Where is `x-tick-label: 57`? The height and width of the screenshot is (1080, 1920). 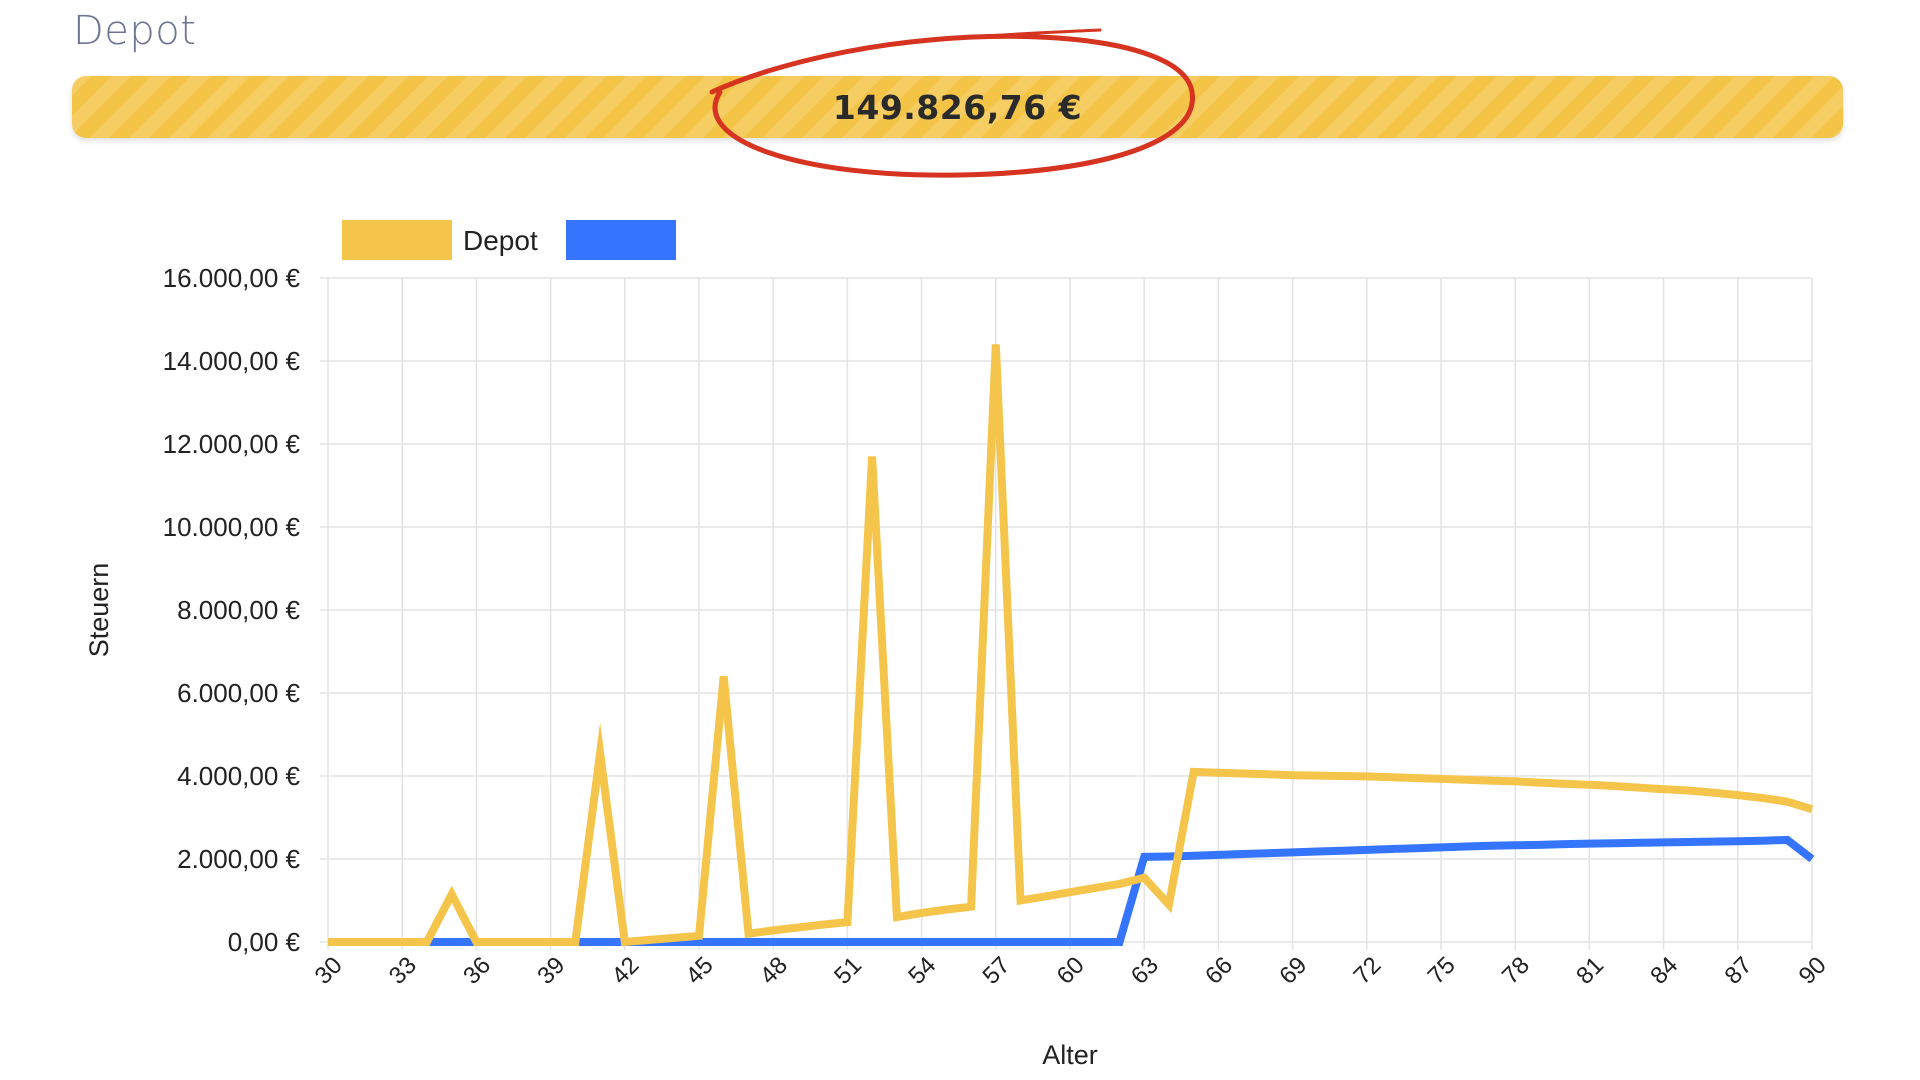 x-tick-label: 57 is located at coordinates (997, 971).